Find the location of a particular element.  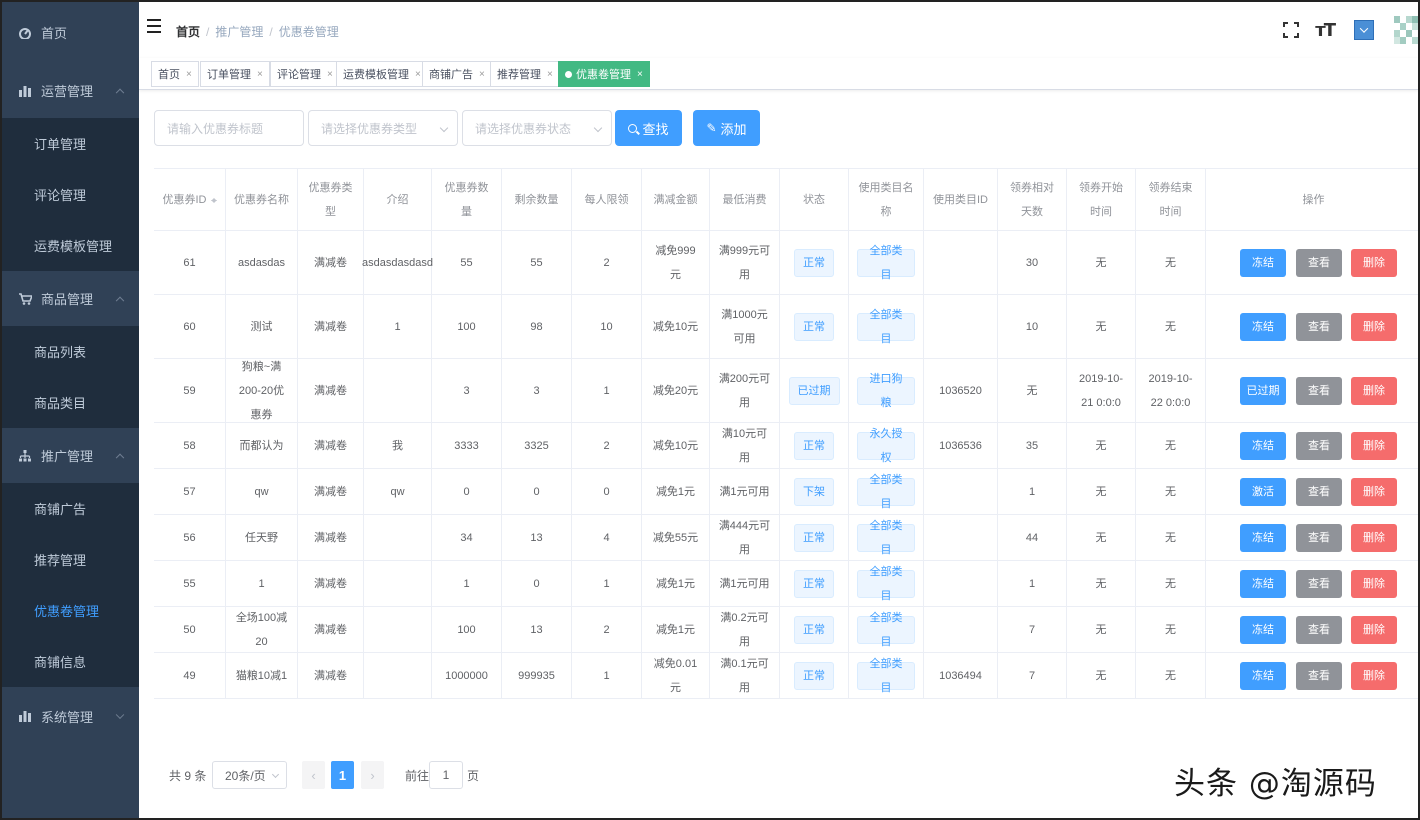

tag-shipping-templates: 运费模板管理 × is located at coordinates (382, 74).